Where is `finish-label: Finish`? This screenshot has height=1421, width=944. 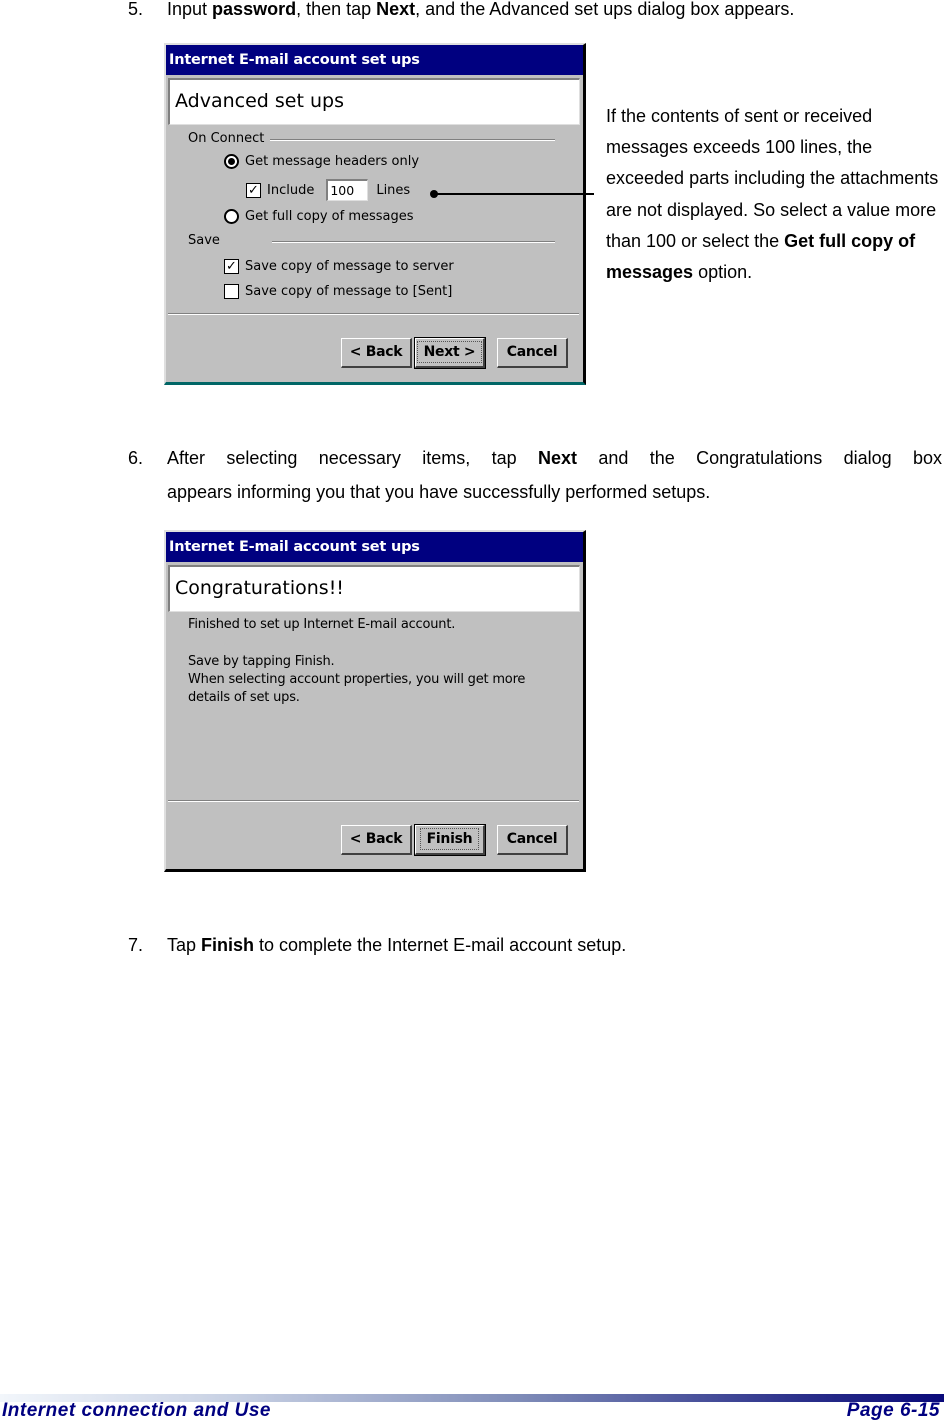
finish-label: Finish is located at coordinates (449, 839).